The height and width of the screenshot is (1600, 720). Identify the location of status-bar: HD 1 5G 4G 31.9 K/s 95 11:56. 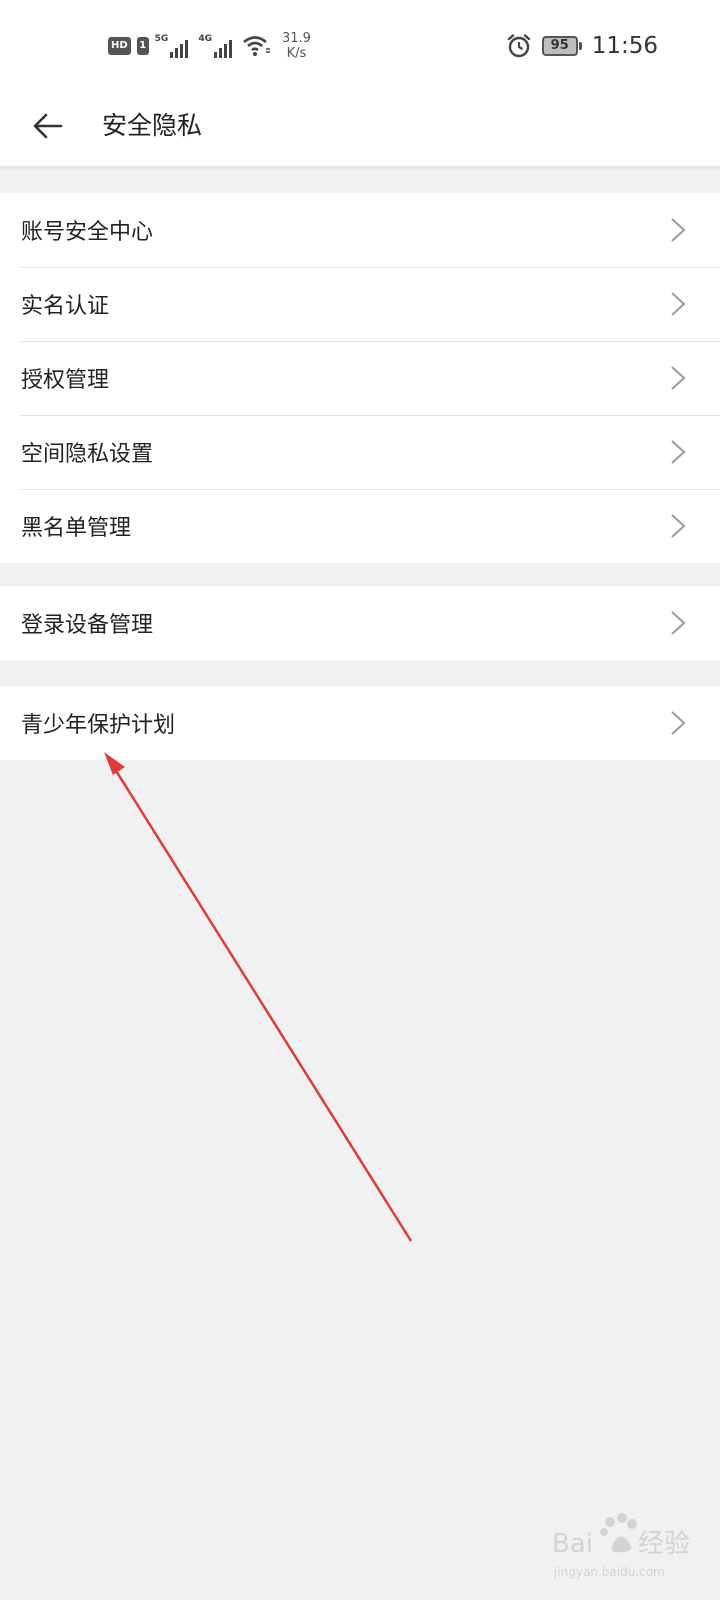
(360, 45).